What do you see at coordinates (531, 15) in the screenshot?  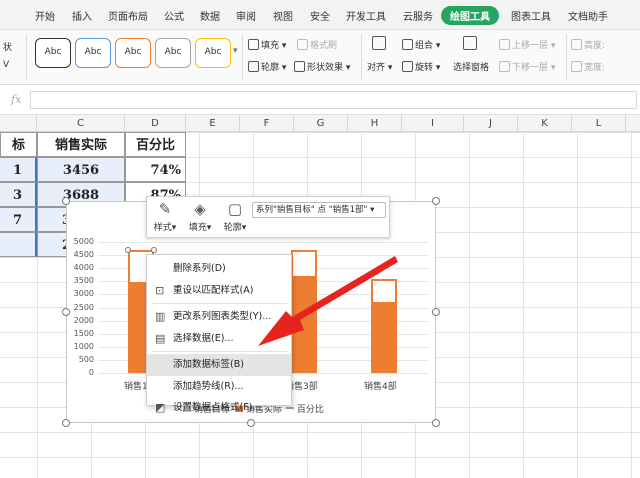 I see `tab-chart-tools: 图表工具` at bounding box center [531, 15].